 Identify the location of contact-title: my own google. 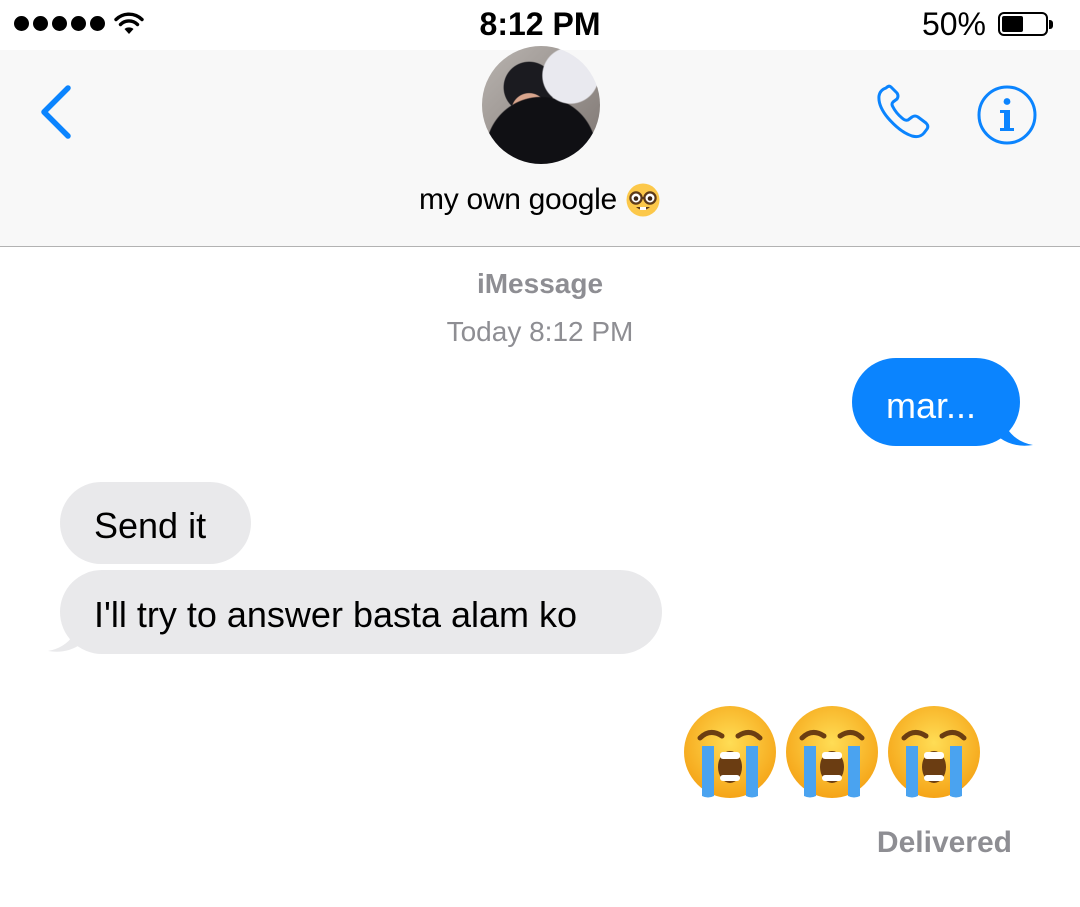
(540, 200).